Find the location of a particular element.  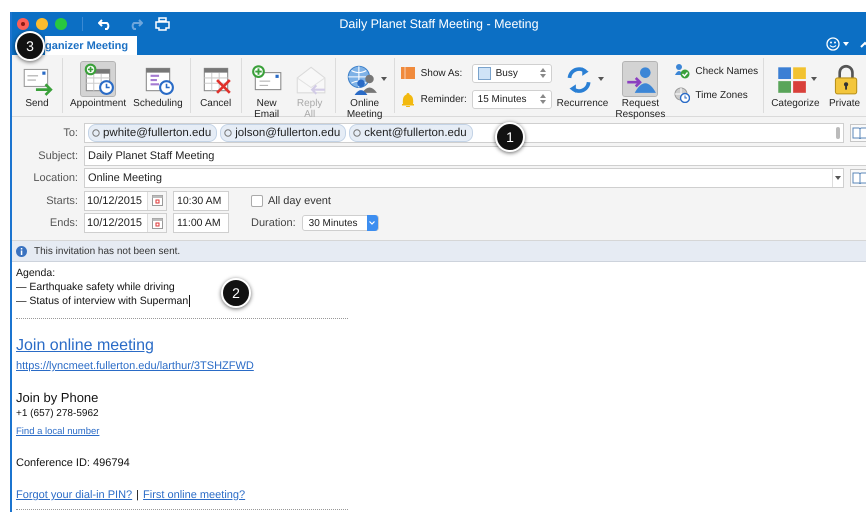

ribbon-button: Scheduling is located at coordinates (158, 85).